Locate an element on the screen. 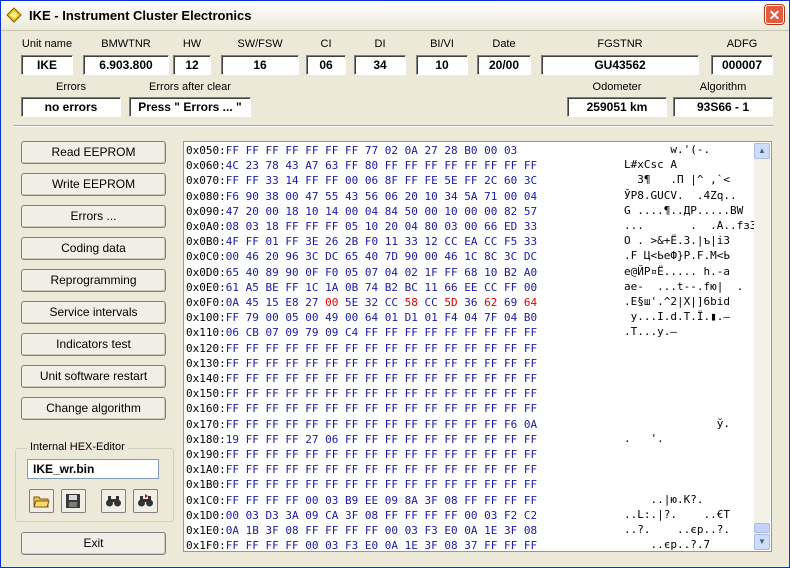  hex-byte: B2 is located at coordinates (391, 287).